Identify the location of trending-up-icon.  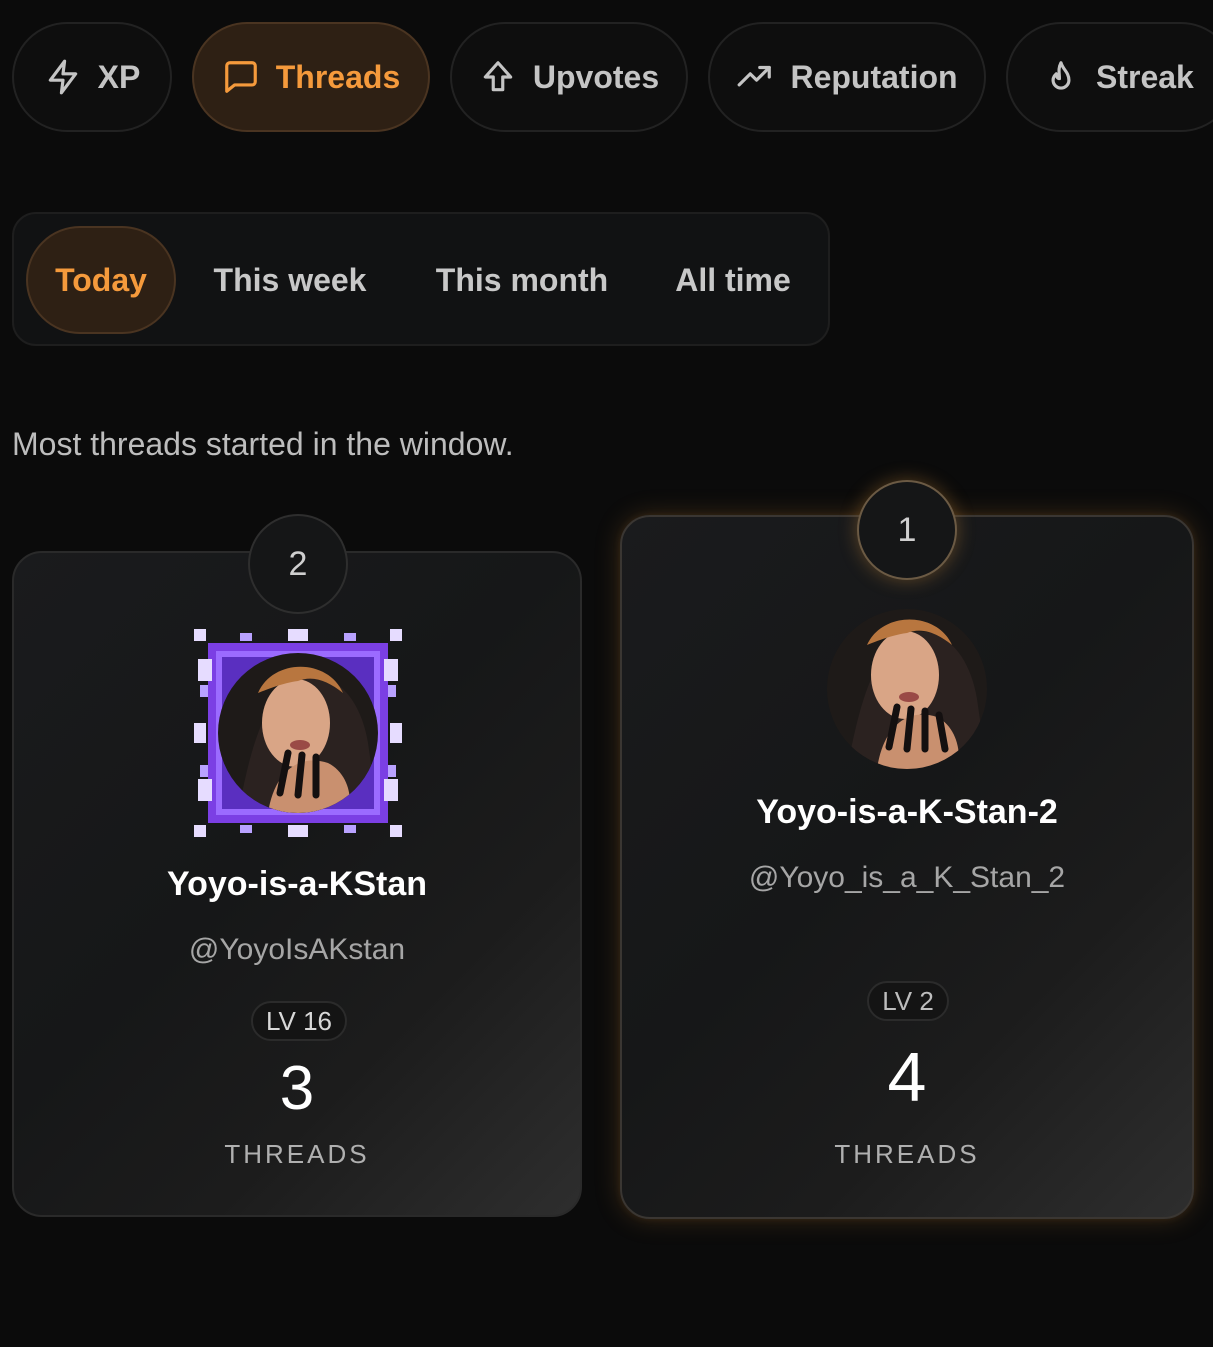
(755, 76).